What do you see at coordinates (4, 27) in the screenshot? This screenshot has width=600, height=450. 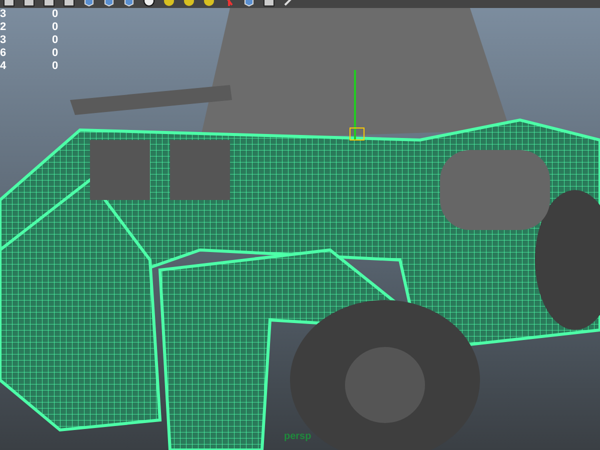 I see `stat-label: 2` at bounding box center [4, 27].